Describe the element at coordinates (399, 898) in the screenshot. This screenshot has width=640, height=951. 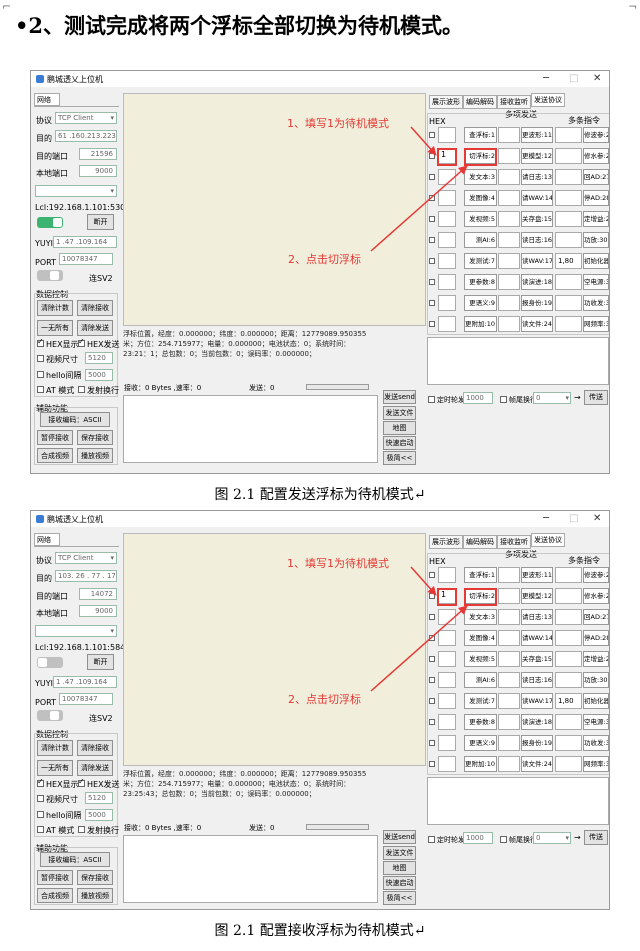
I see `minimal-mode-button: 极简<<` at that location.